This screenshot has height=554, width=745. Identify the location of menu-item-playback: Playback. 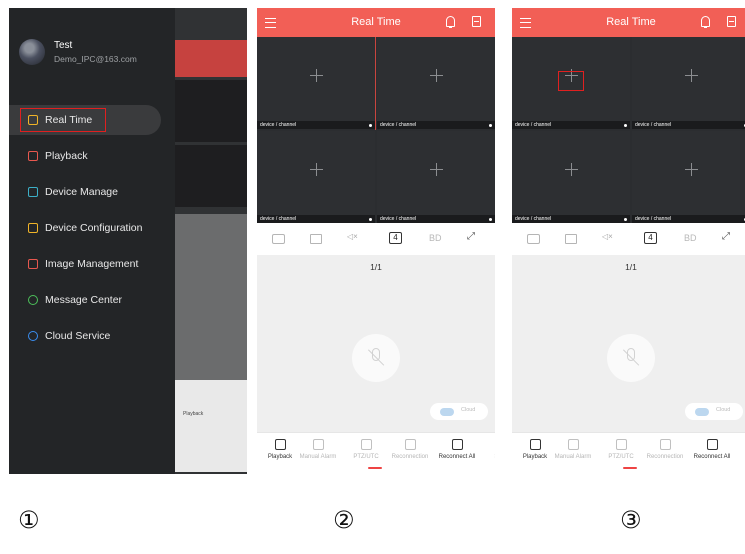
(89, 156).